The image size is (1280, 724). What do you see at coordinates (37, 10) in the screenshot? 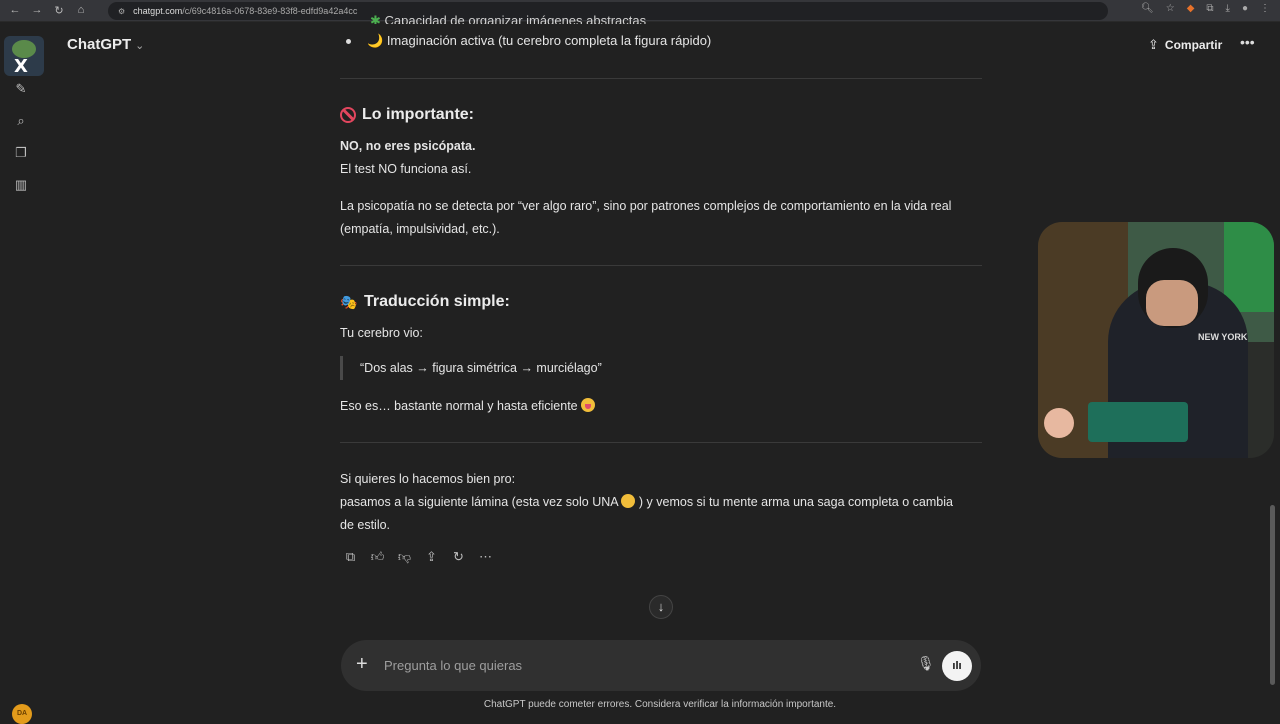
I see `forward-icon: →` at bounding box center [37, 10].